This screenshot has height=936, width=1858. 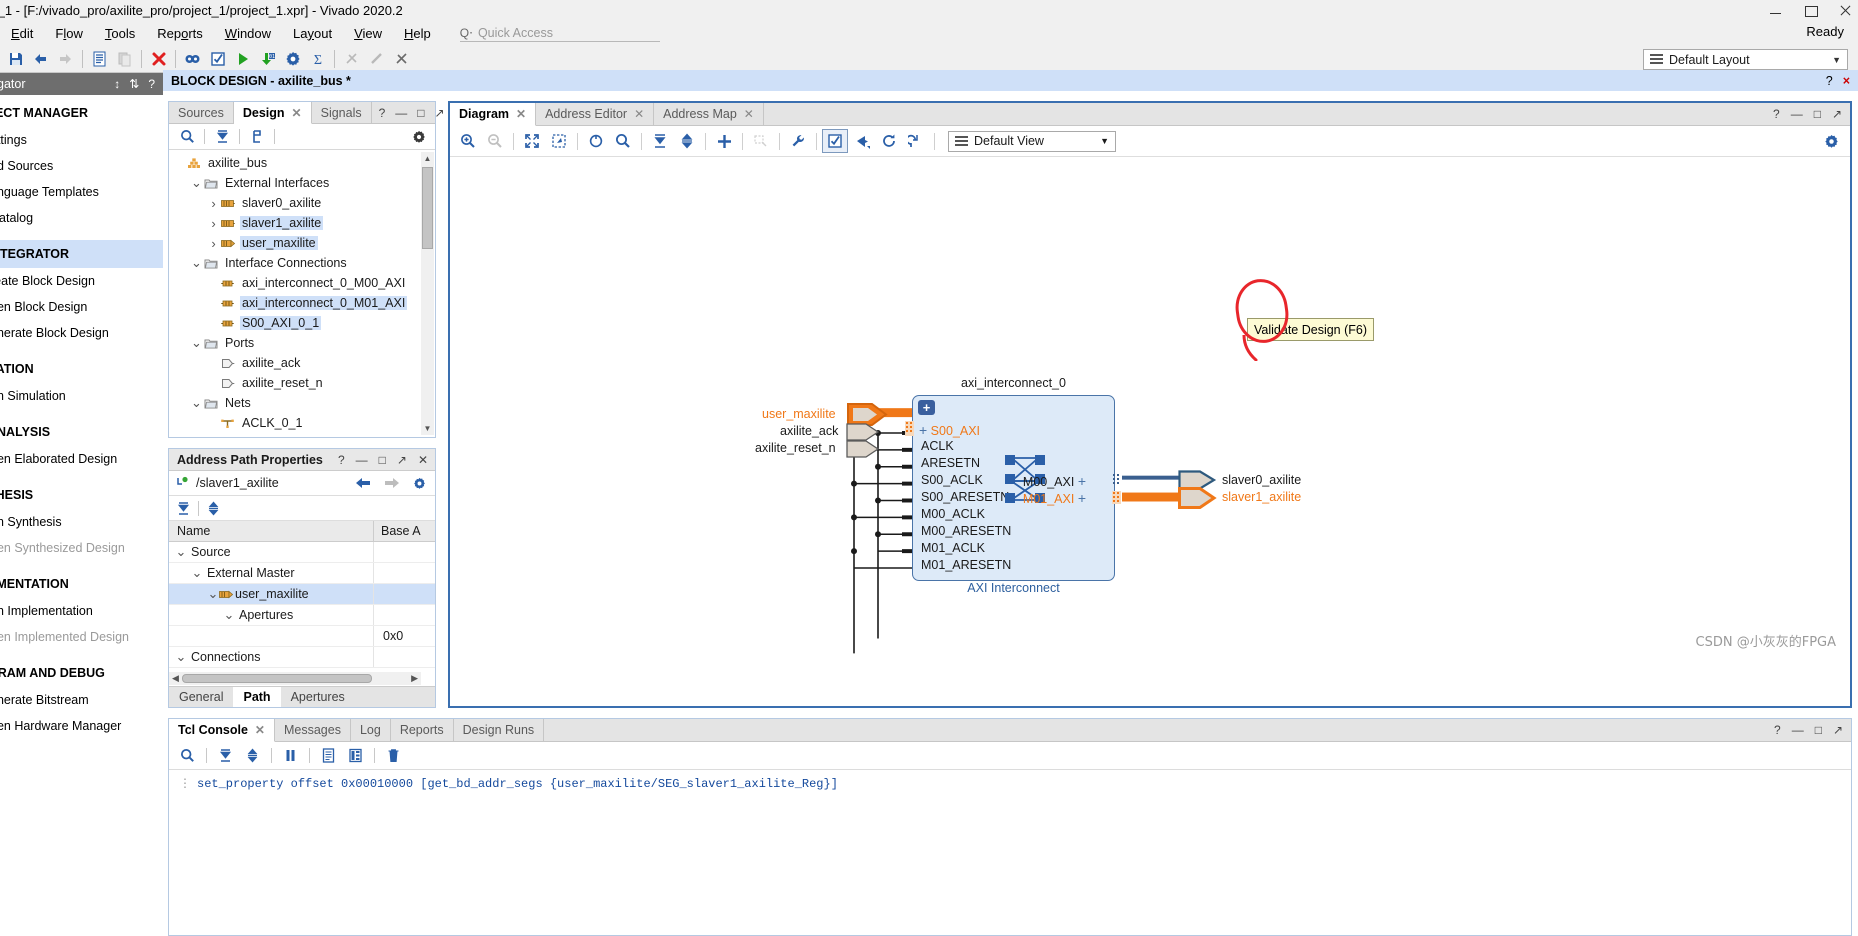 What do you see at coordinates (1775, 10) in the screenshot?
I see `minimize-icon` at bounding box center [1775, 10].